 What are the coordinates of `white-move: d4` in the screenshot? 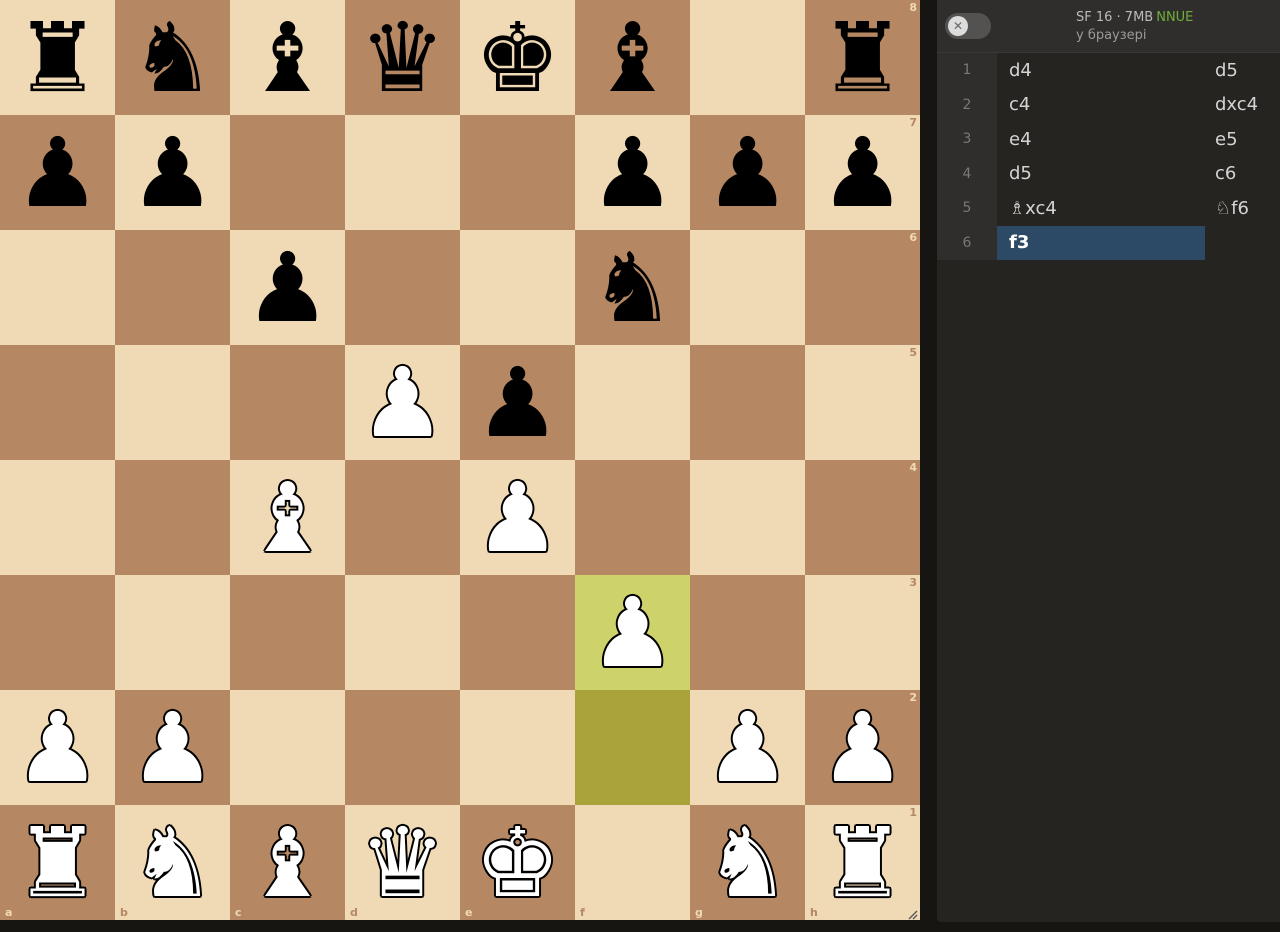 It's located at (1101, 70).